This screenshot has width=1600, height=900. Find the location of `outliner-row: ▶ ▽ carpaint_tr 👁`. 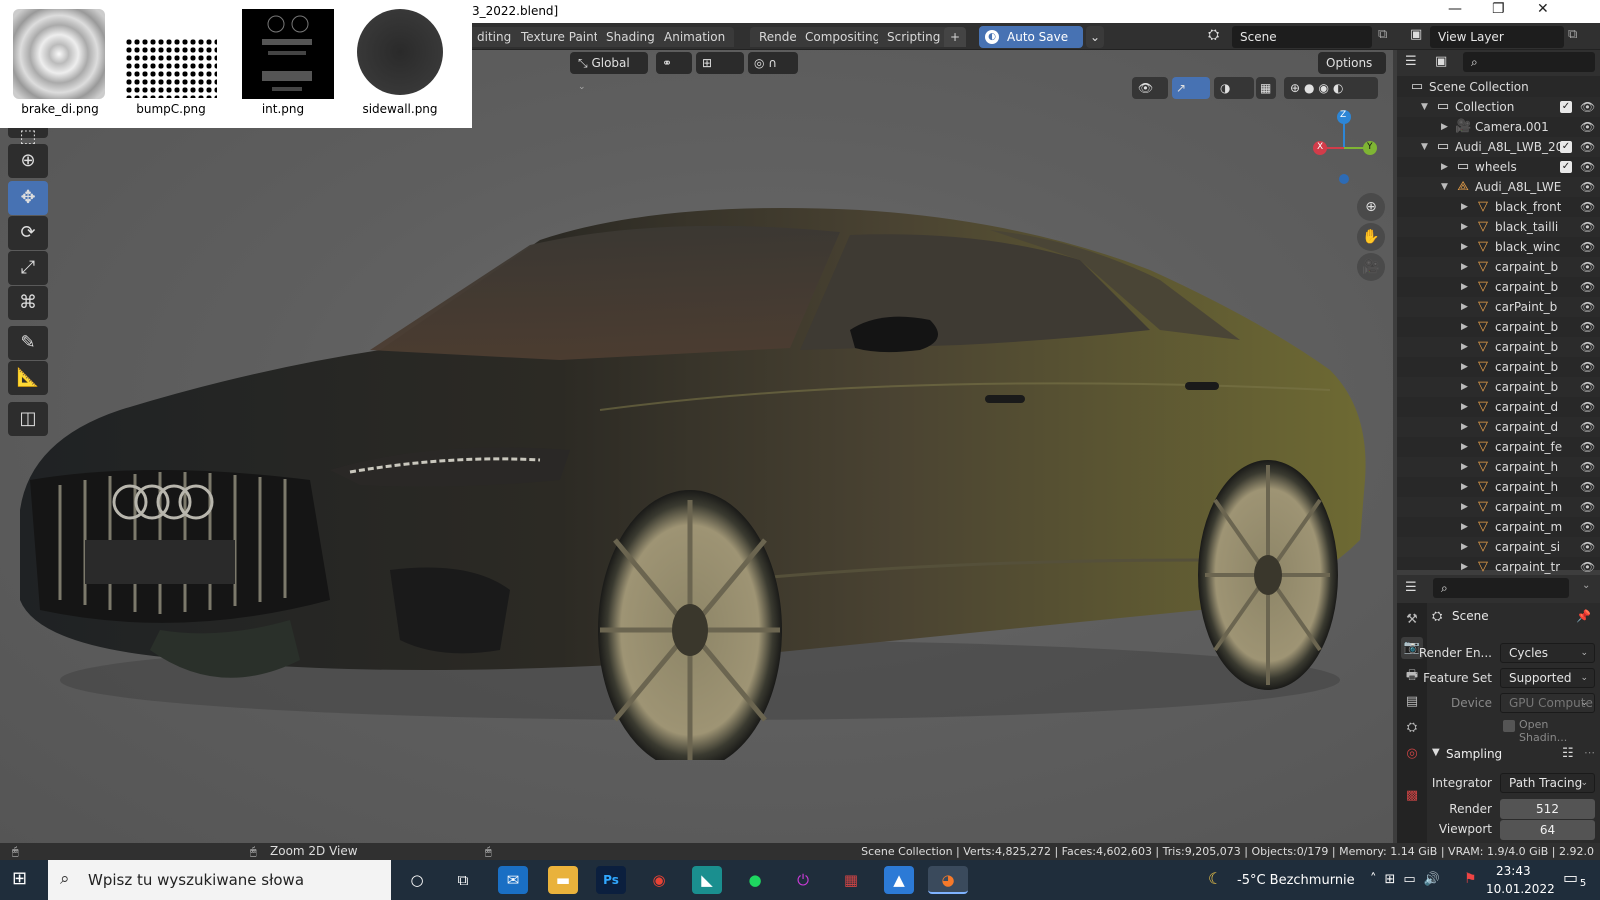

outliner-row: ▶ ▽ carpaint_tr 👁 is located at coordinates (1498, 567).